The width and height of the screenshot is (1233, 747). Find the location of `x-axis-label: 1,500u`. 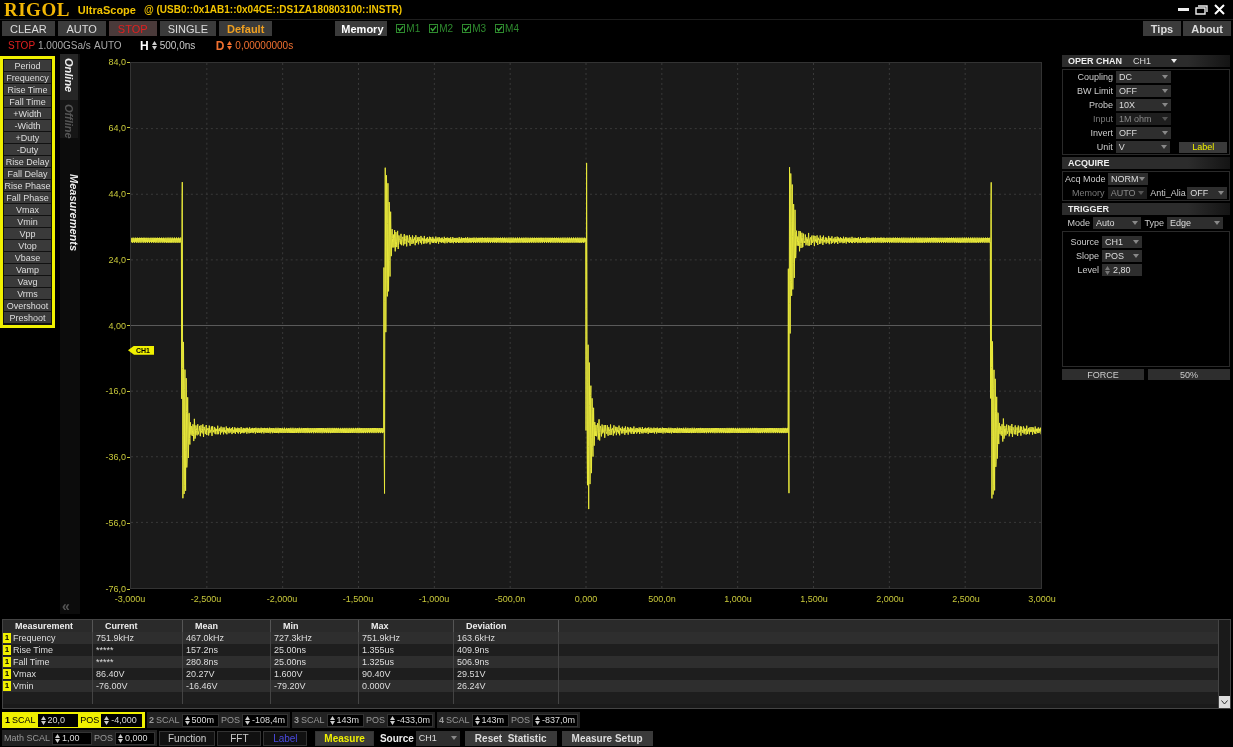

x-axis-label: 1,500u is located at coordinates (814, 599).